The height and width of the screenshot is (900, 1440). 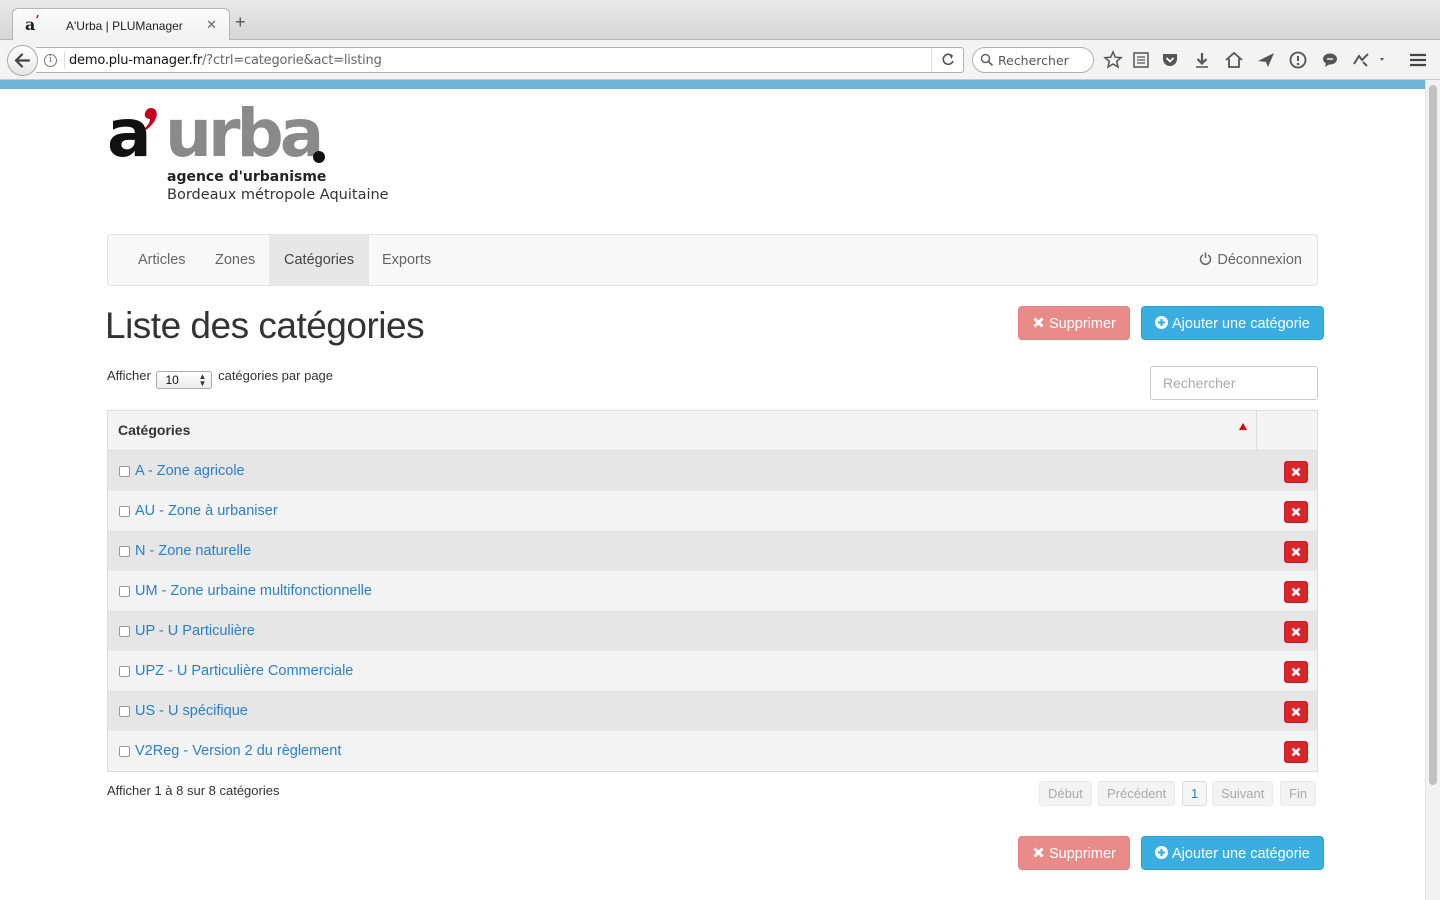 What do you see at coordinates (1206, 258) in the screenshot?
I see `power-icon` at bounding box center [1206, 258].